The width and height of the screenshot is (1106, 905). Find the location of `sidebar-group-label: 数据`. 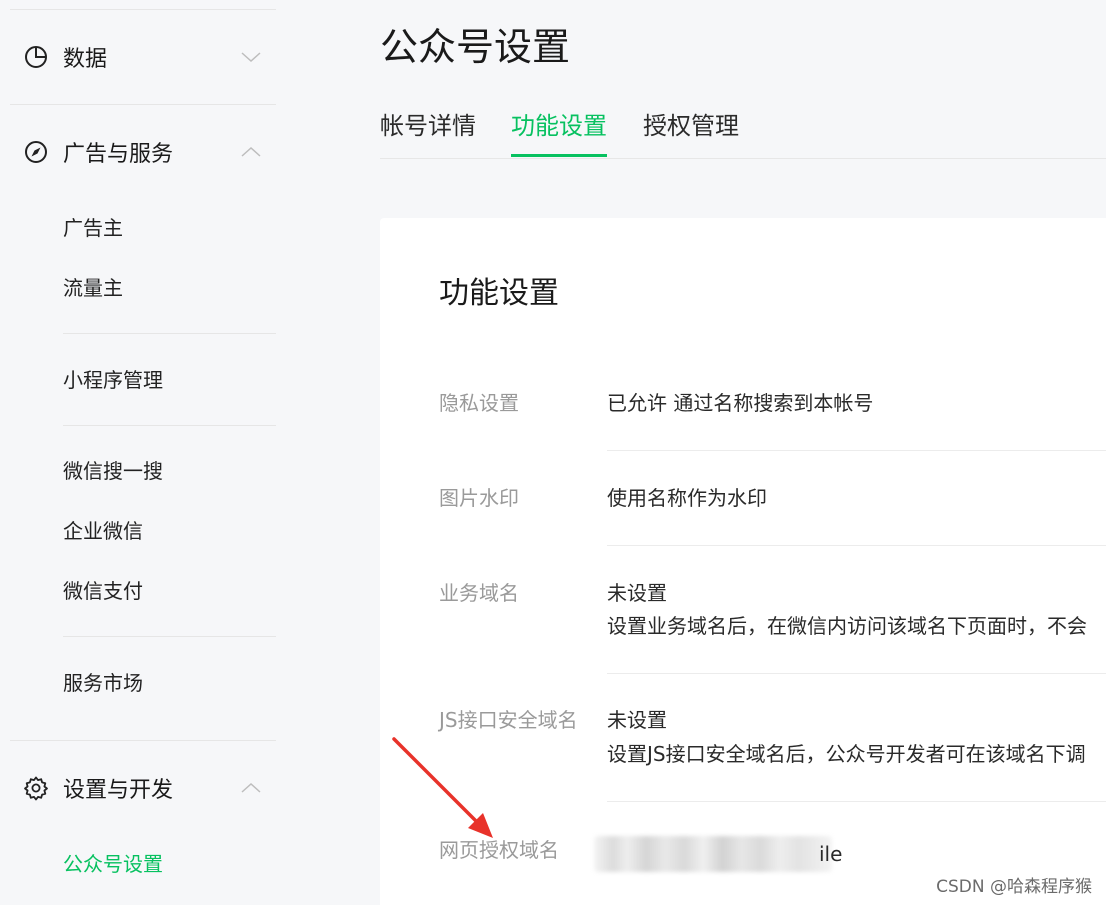

sidebar-group-label: 数据 is located at coordinates (85, 59).